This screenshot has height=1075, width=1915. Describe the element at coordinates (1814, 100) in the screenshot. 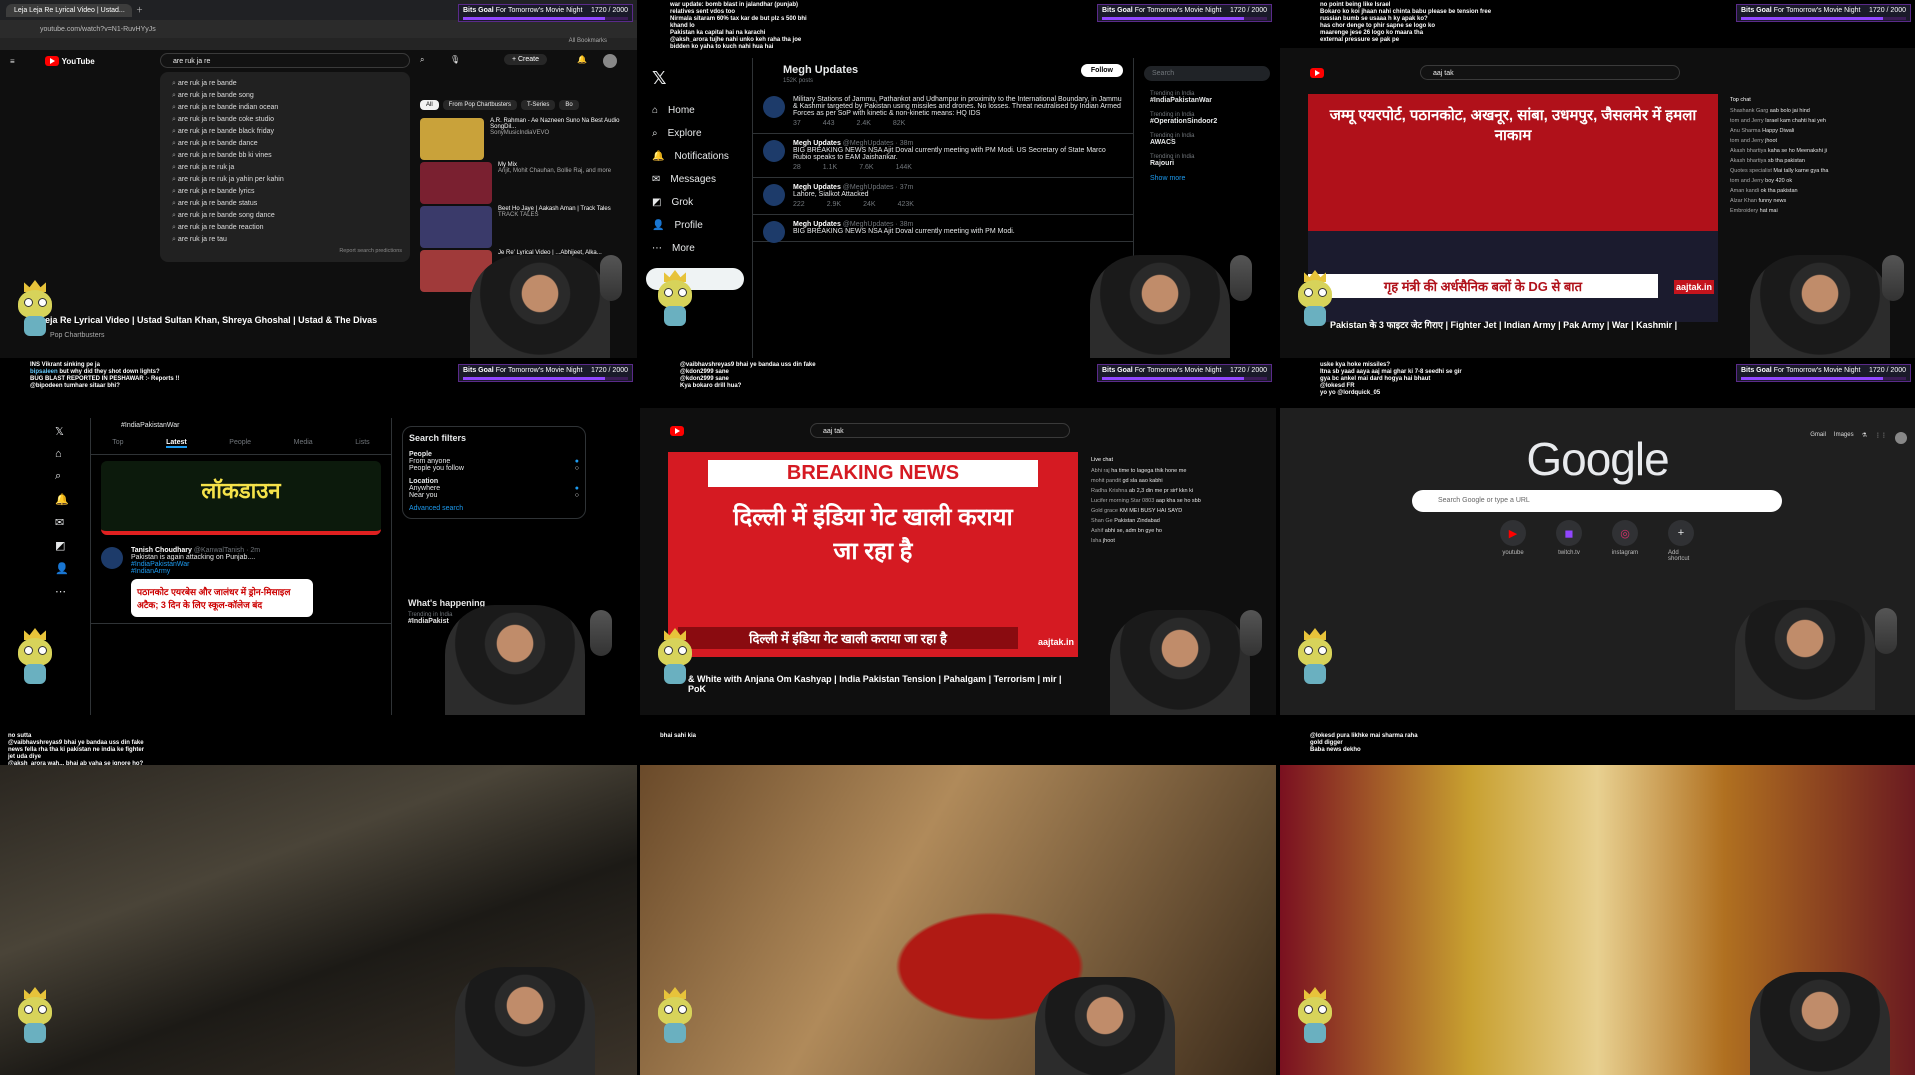

I see `top-chat-label: Top chat` at that location.